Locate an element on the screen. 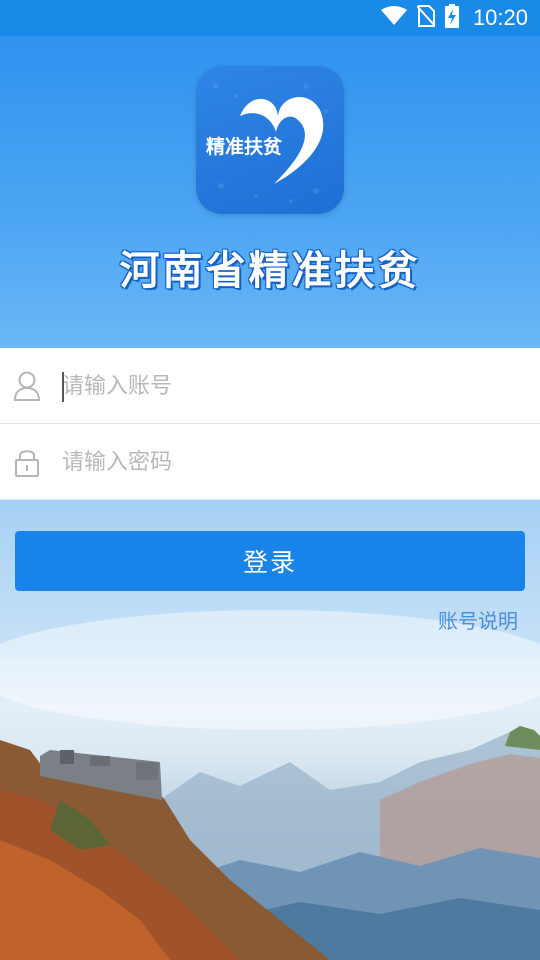 This screenshot has width=540, height=960. app-logo: 精准扶贫 is located at coordinates (270, 140).